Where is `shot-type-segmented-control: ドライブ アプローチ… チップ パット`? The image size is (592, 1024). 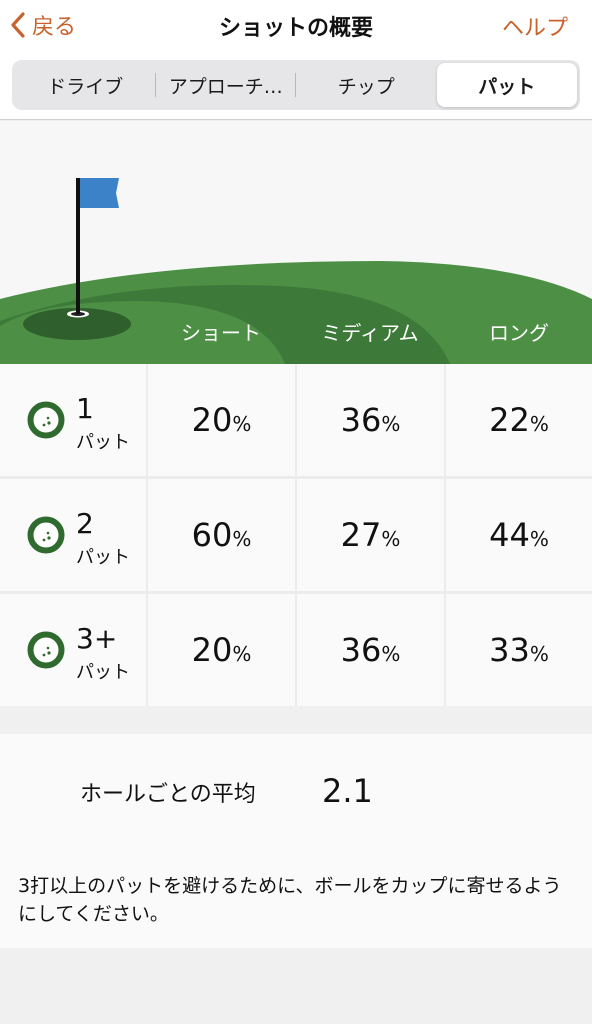 shot-type-segmented-control: ドライブ アプローチ… チップ パット is located at coordinates (296, 85).